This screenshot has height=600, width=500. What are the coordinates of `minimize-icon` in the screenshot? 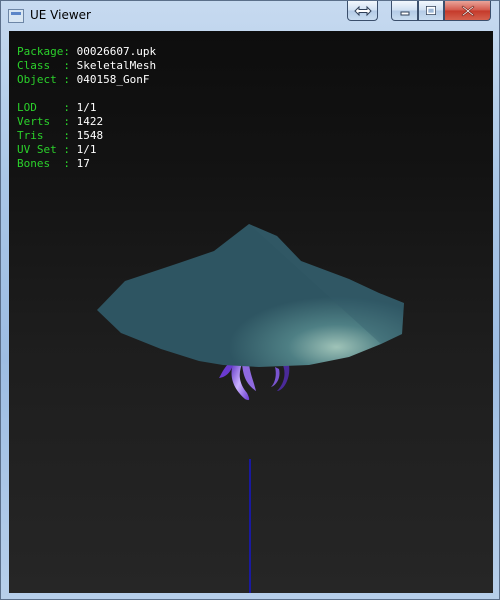 It's located at (404, 13).